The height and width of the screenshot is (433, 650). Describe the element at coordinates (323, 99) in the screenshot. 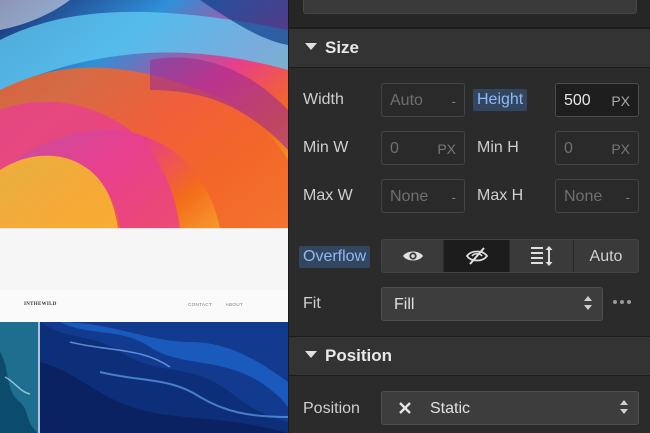

I see `width-label: Width` at that location.